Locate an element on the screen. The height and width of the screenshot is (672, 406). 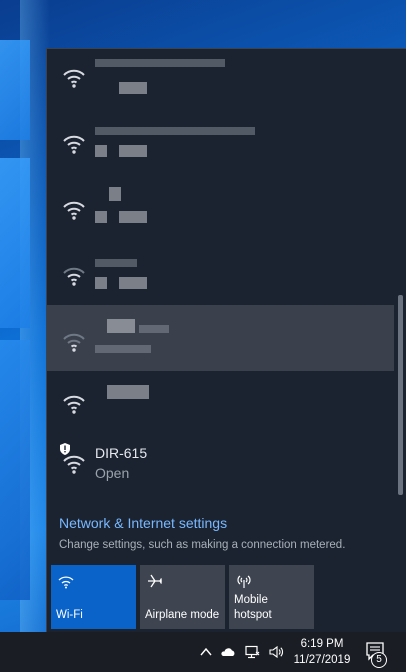
notification-count-badge: 5 is located at coordinates (379, 660).